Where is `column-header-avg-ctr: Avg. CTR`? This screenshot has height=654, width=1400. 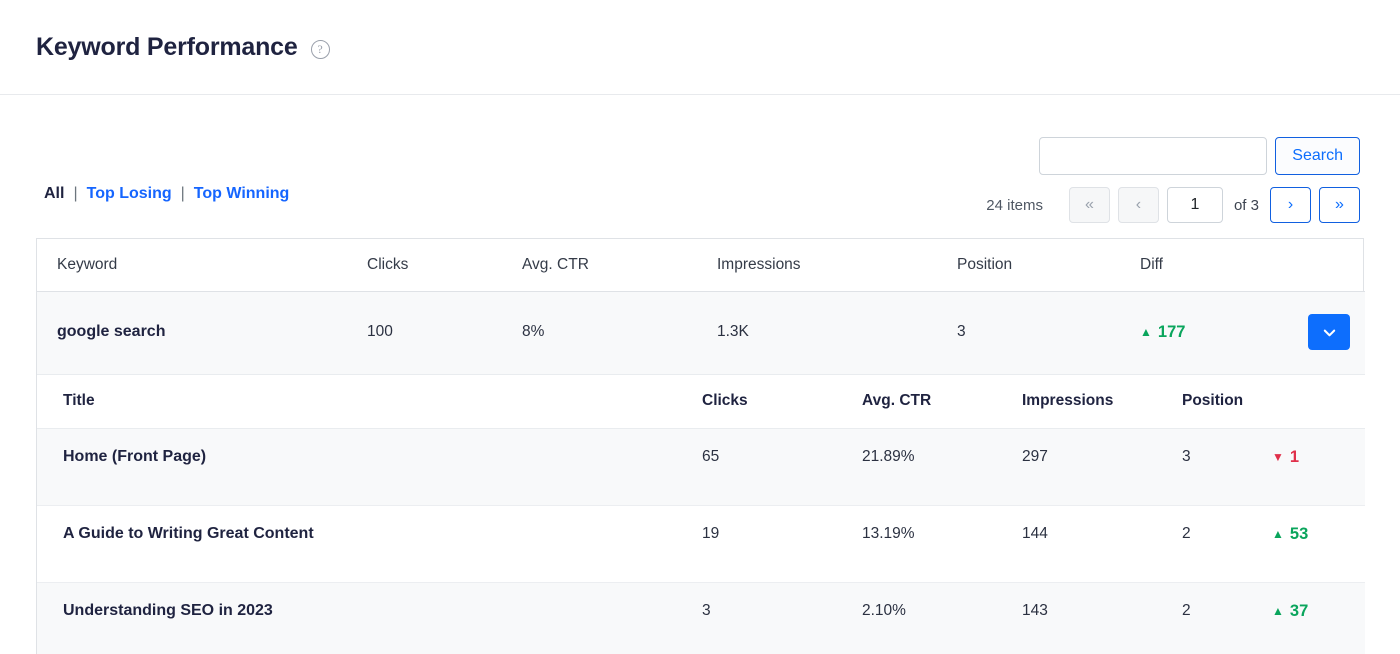
column-header-avg-ctr: Avg. CTR is located at coordinates (619, 265).